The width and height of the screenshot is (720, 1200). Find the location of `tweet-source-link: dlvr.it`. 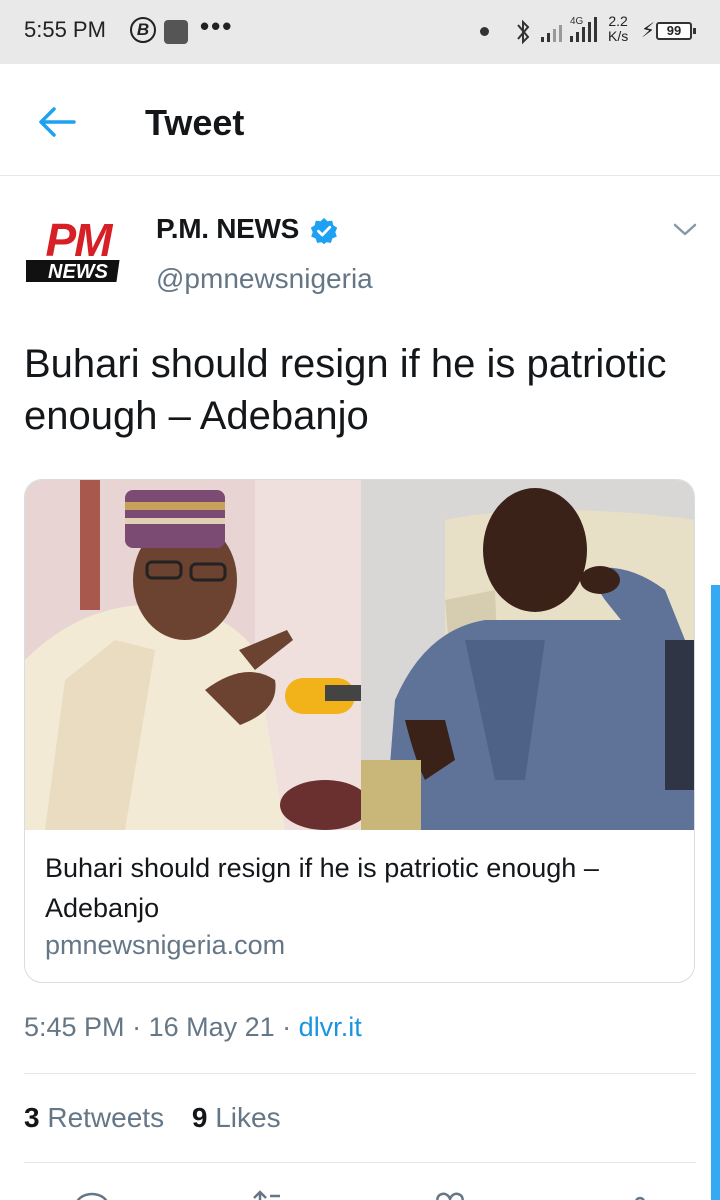

tweet-source-link: dlvr.it is located at coordinates (330, 1027).